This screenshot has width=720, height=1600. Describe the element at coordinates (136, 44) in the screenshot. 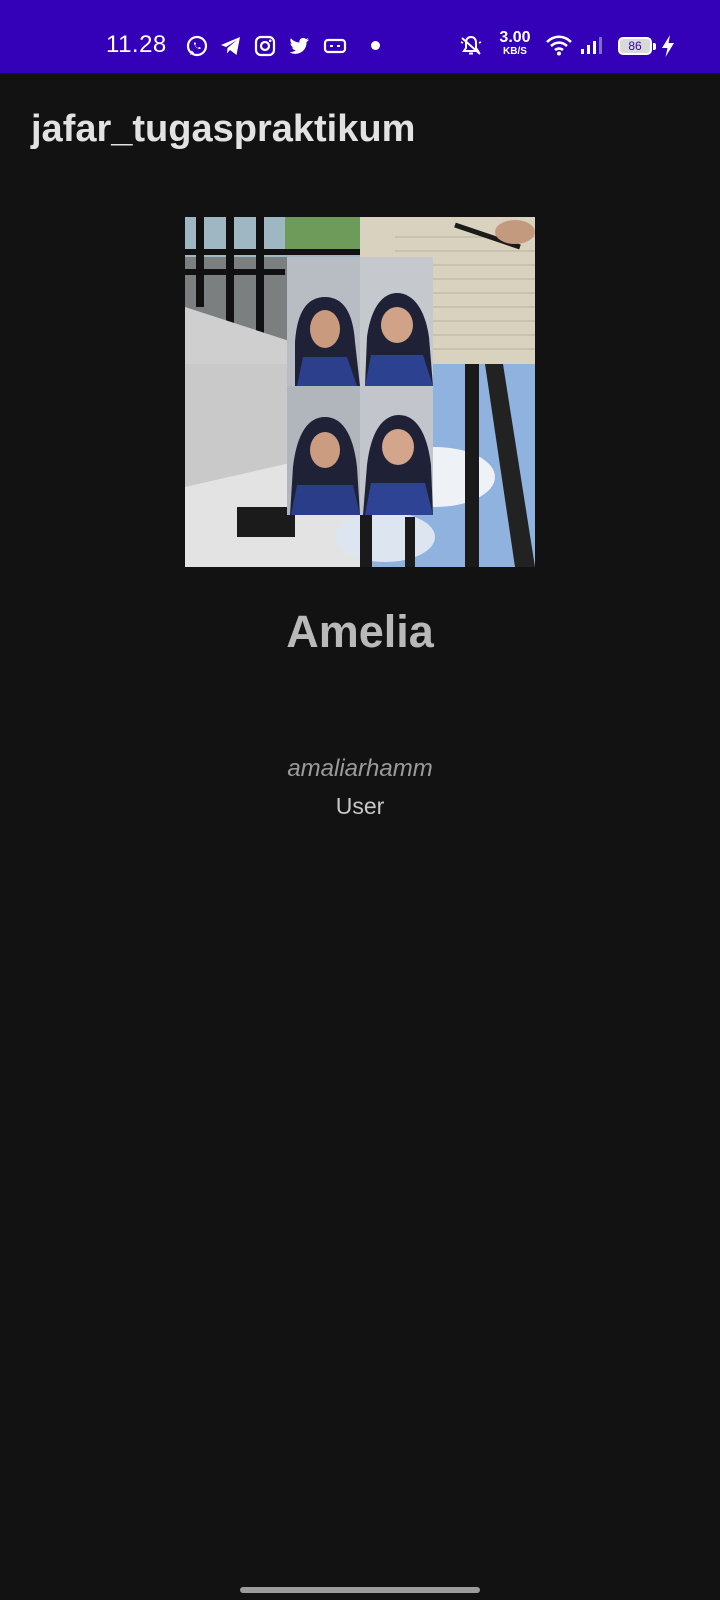

I see `status-time: 11.28` at that location.